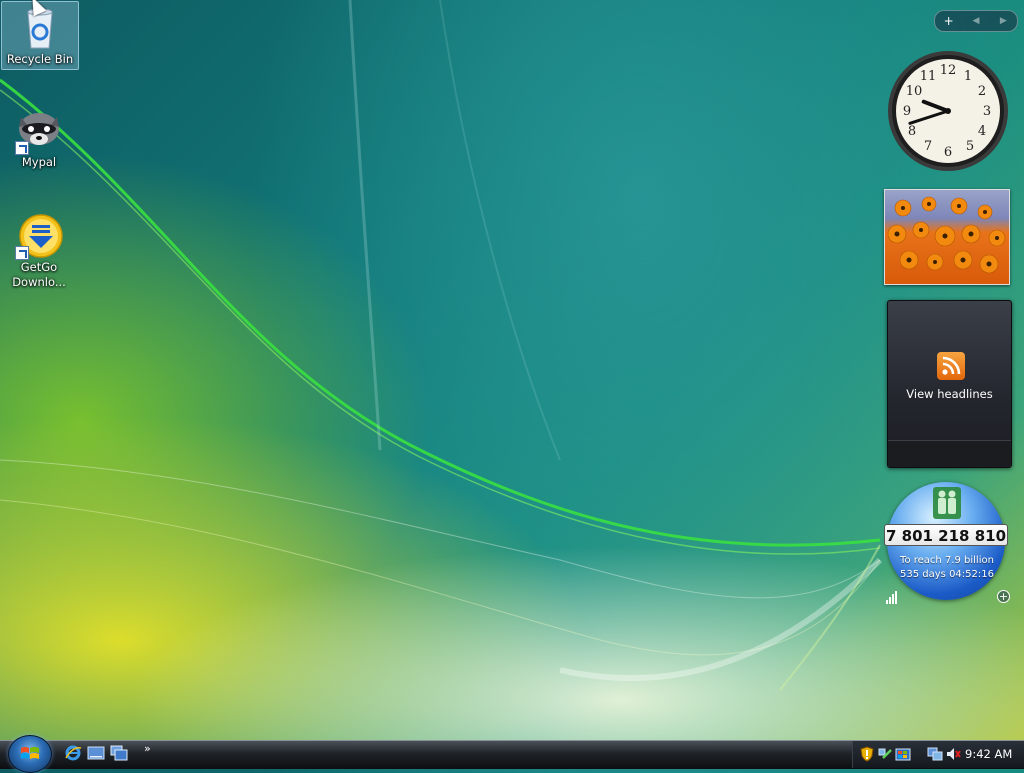  Describe the element at coordinates (988, 754) in the screenshot. I see `taskbar-clock: 9:42 AM` at that location.